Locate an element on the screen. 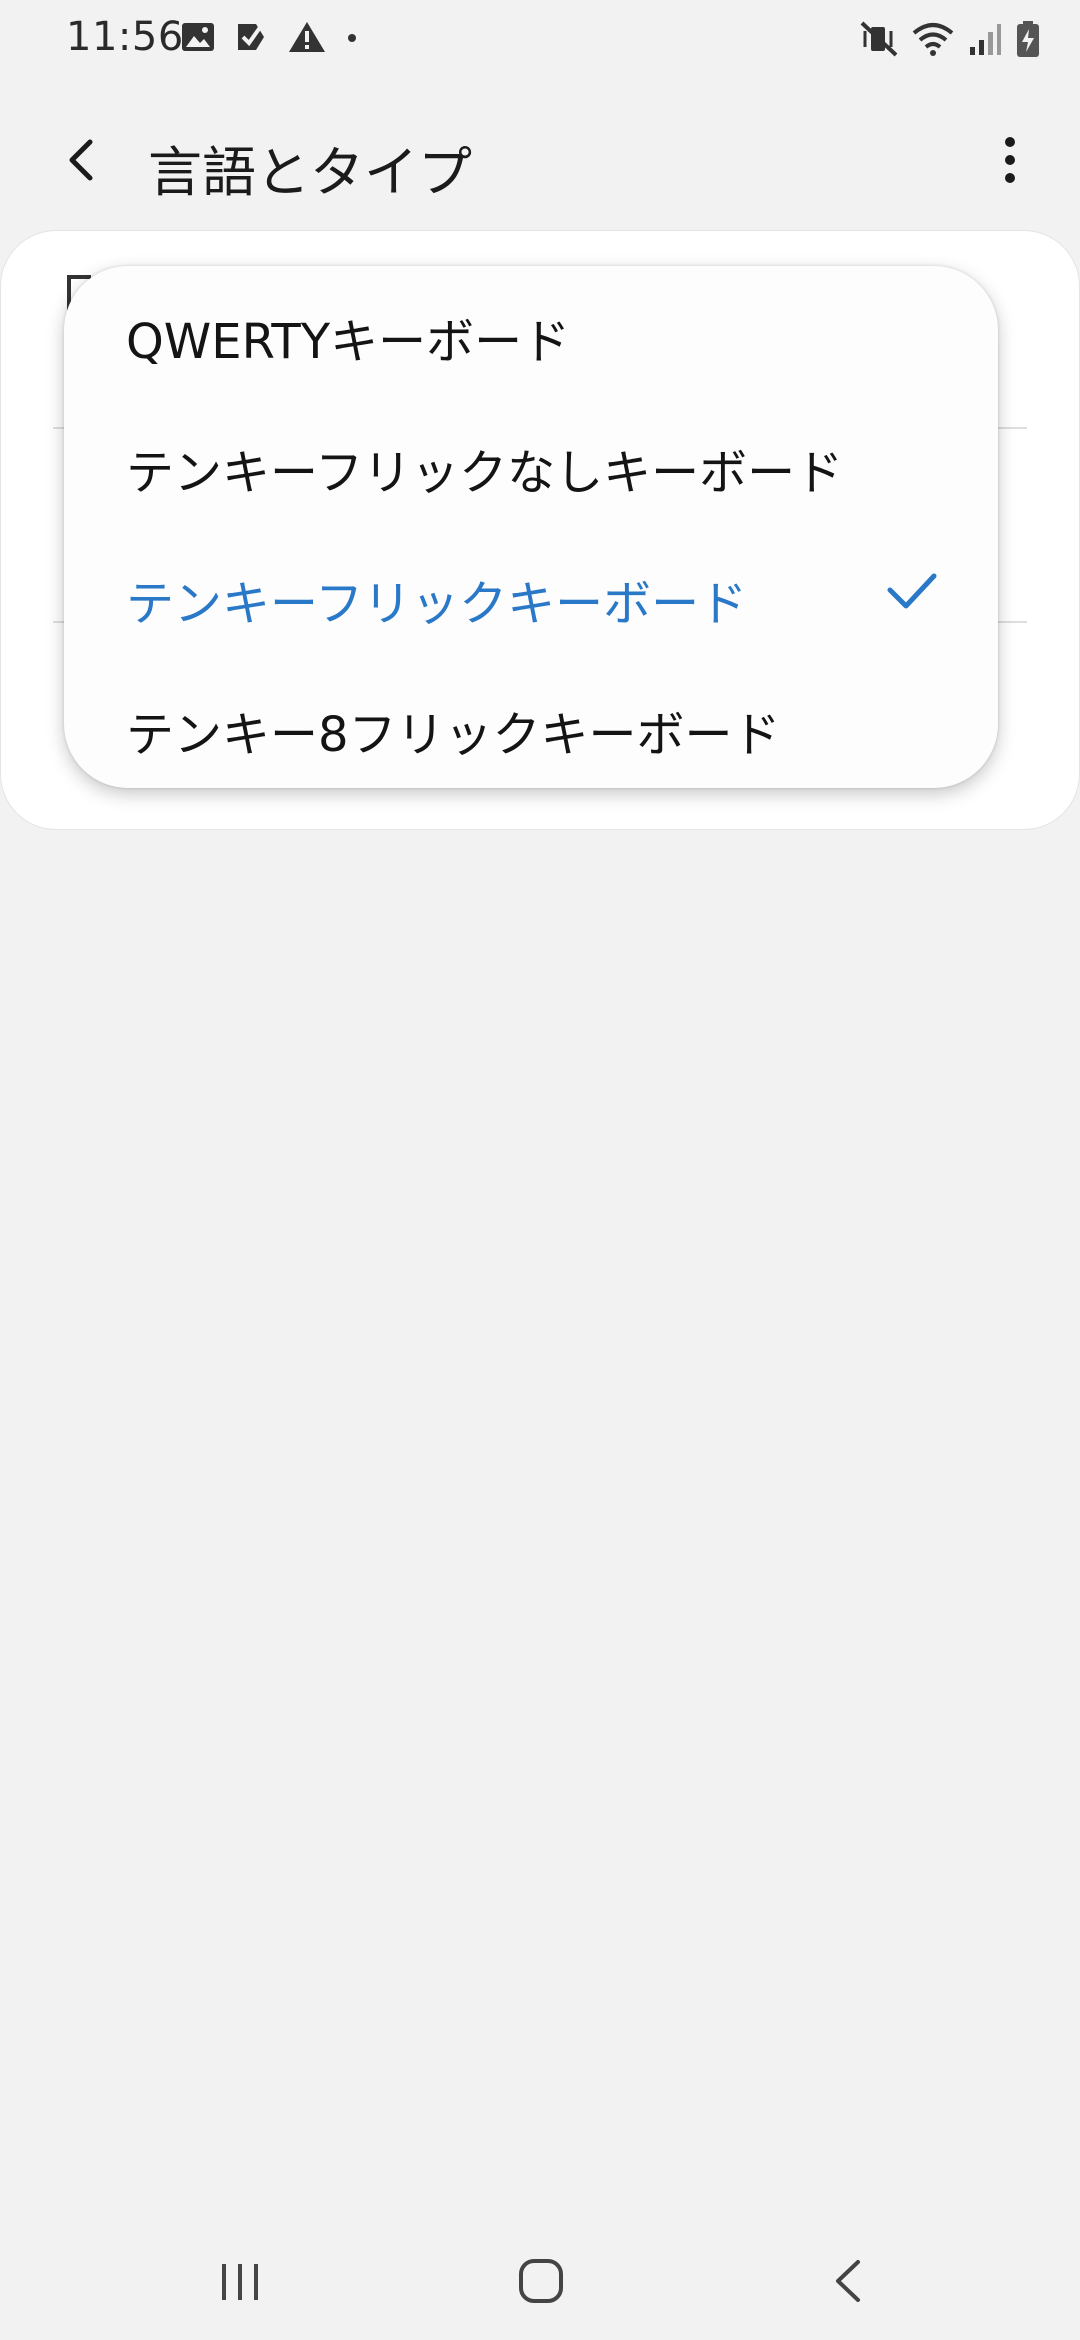  dot-icon is located at coordinates (352, 38).